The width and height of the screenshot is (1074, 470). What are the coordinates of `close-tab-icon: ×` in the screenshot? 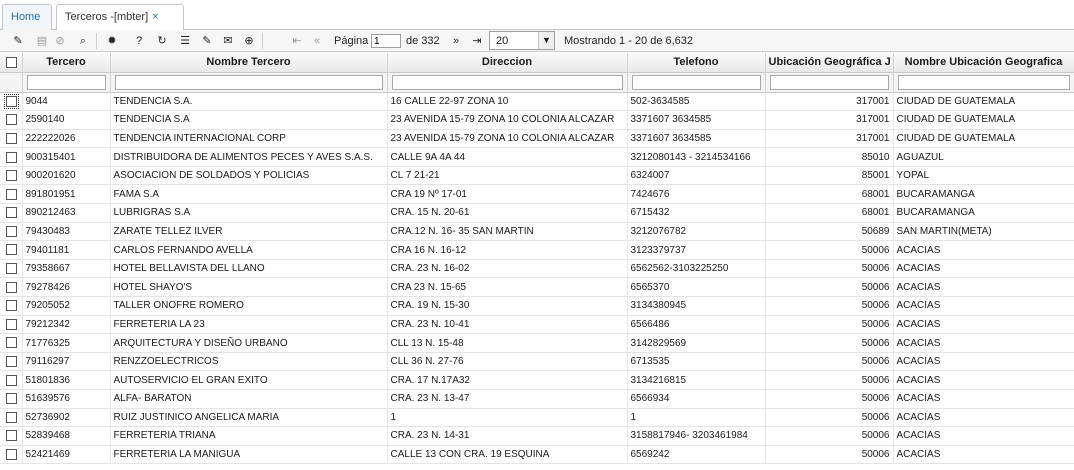 It's located at (155, 17).